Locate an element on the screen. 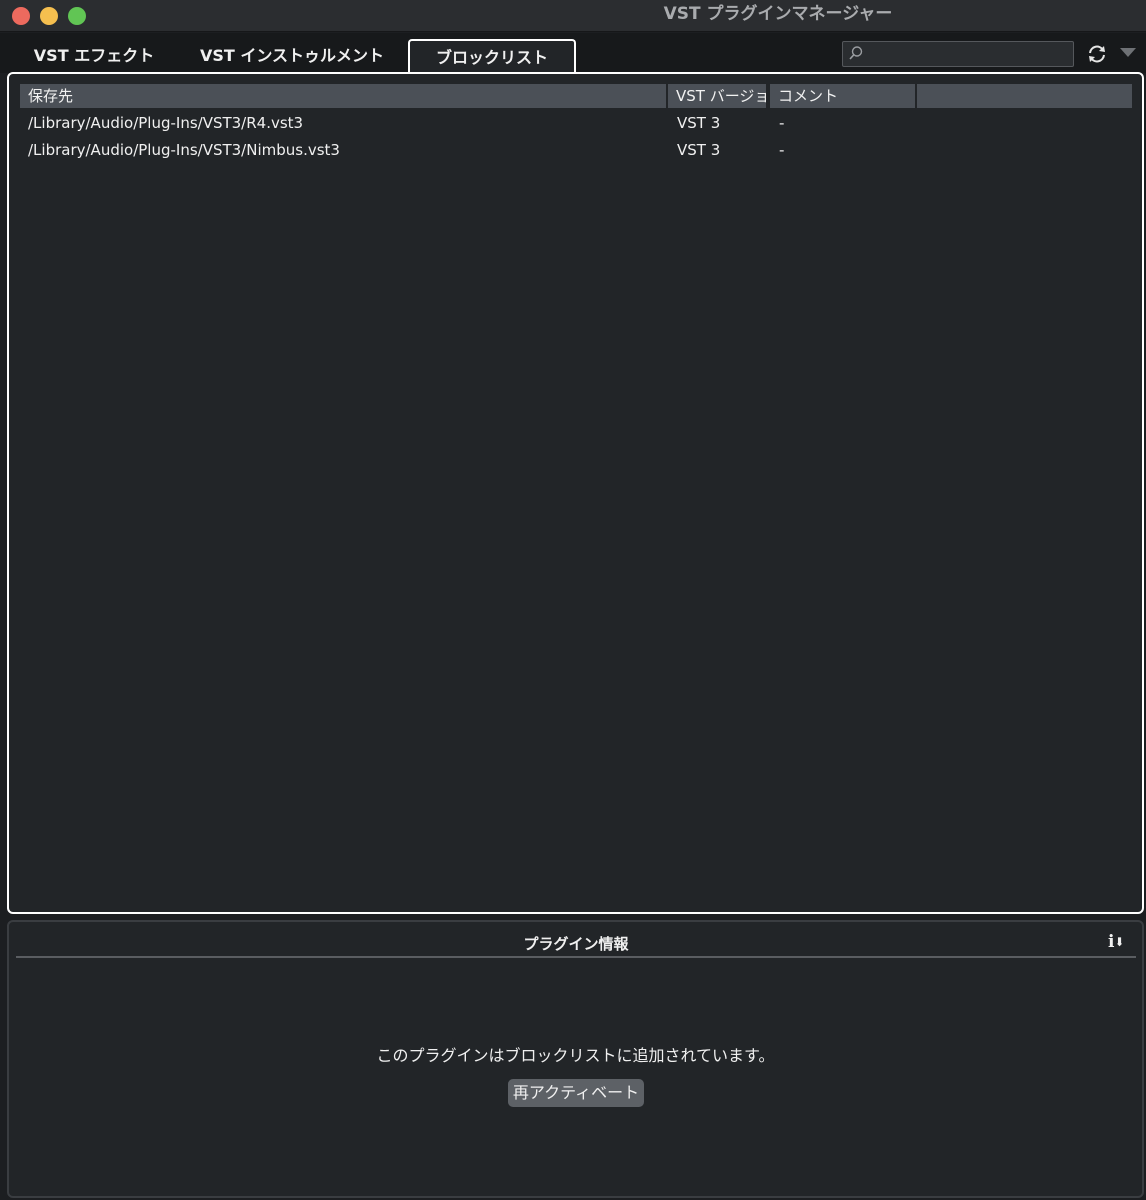  search-input is located at coordinates (958, 54).